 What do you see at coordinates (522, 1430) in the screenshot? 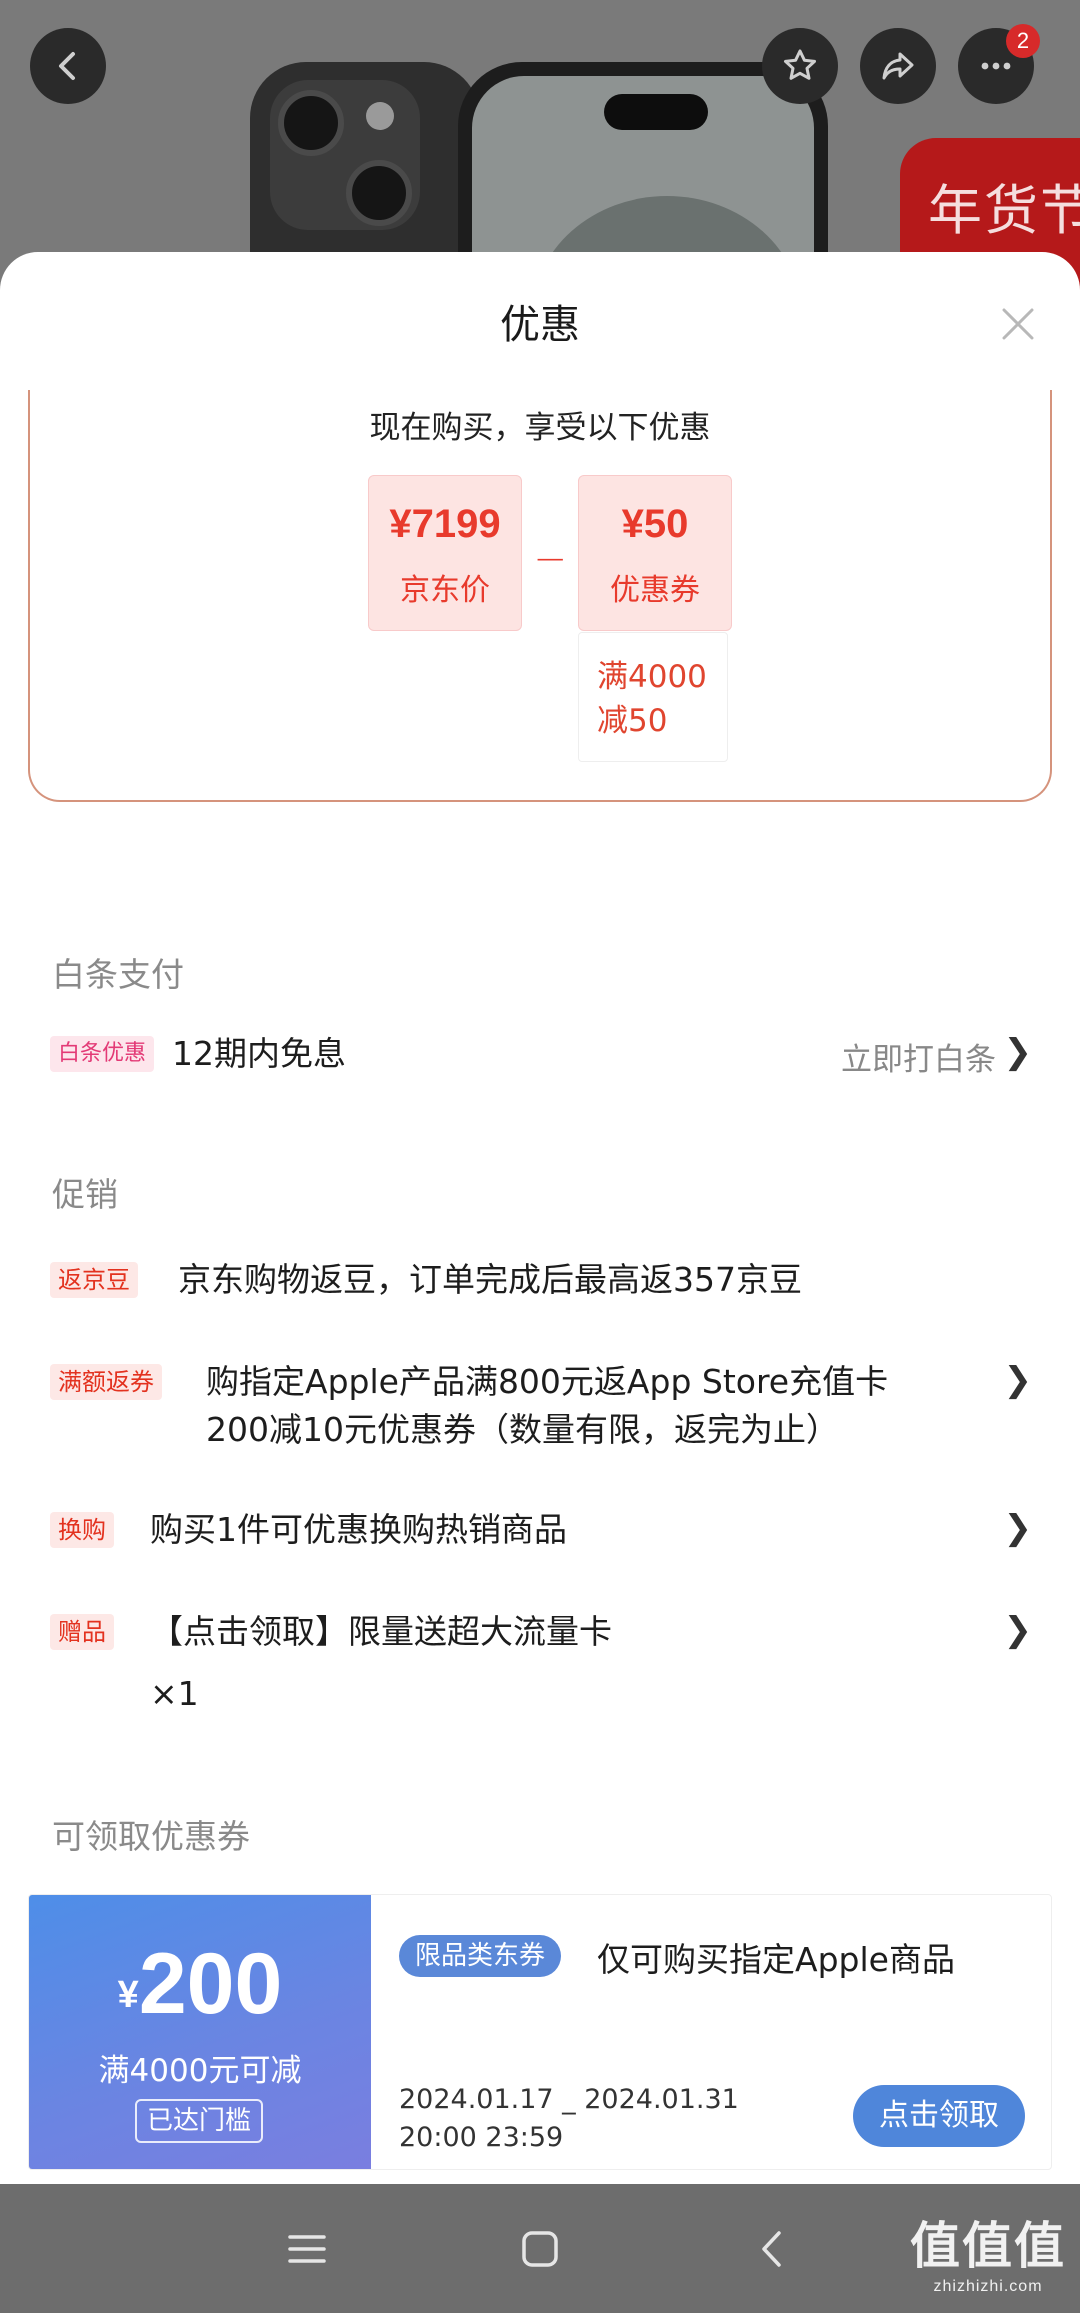
I see `promo-text-line2: 200减10元优惠券（数量有限，返完为止）` at bounding box center [522, 1430].